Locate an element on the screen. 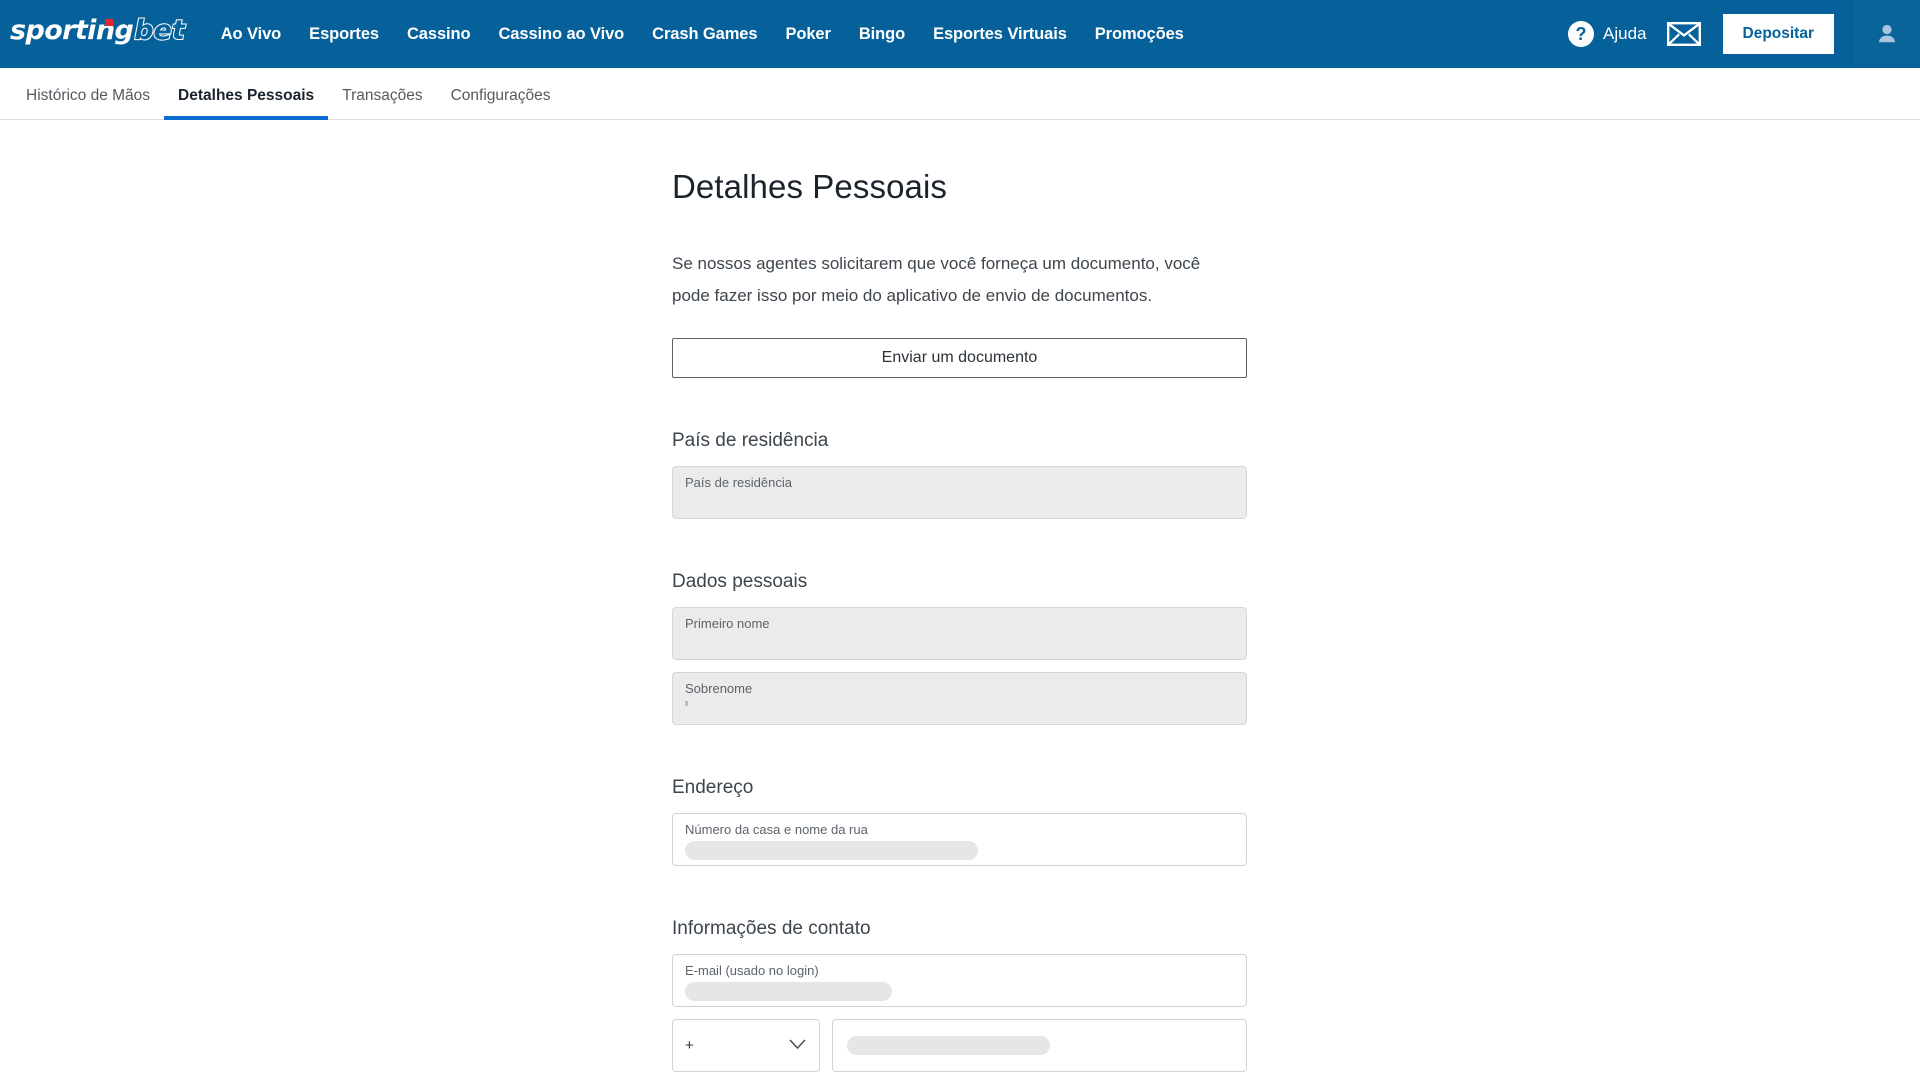 The height and width of the screenshot is (1080, 1920). last-name-redacted-value is located at coordinates (686, 703).